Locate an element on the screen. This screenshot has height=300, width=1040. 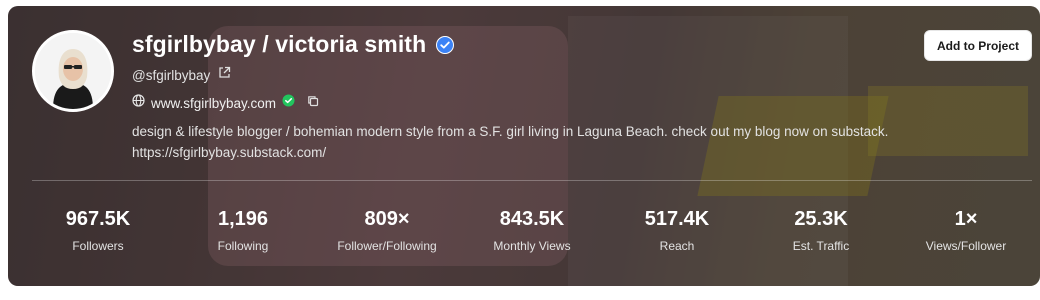
stat-followers: 967.5K Followers is located at coordinates (98, 230).